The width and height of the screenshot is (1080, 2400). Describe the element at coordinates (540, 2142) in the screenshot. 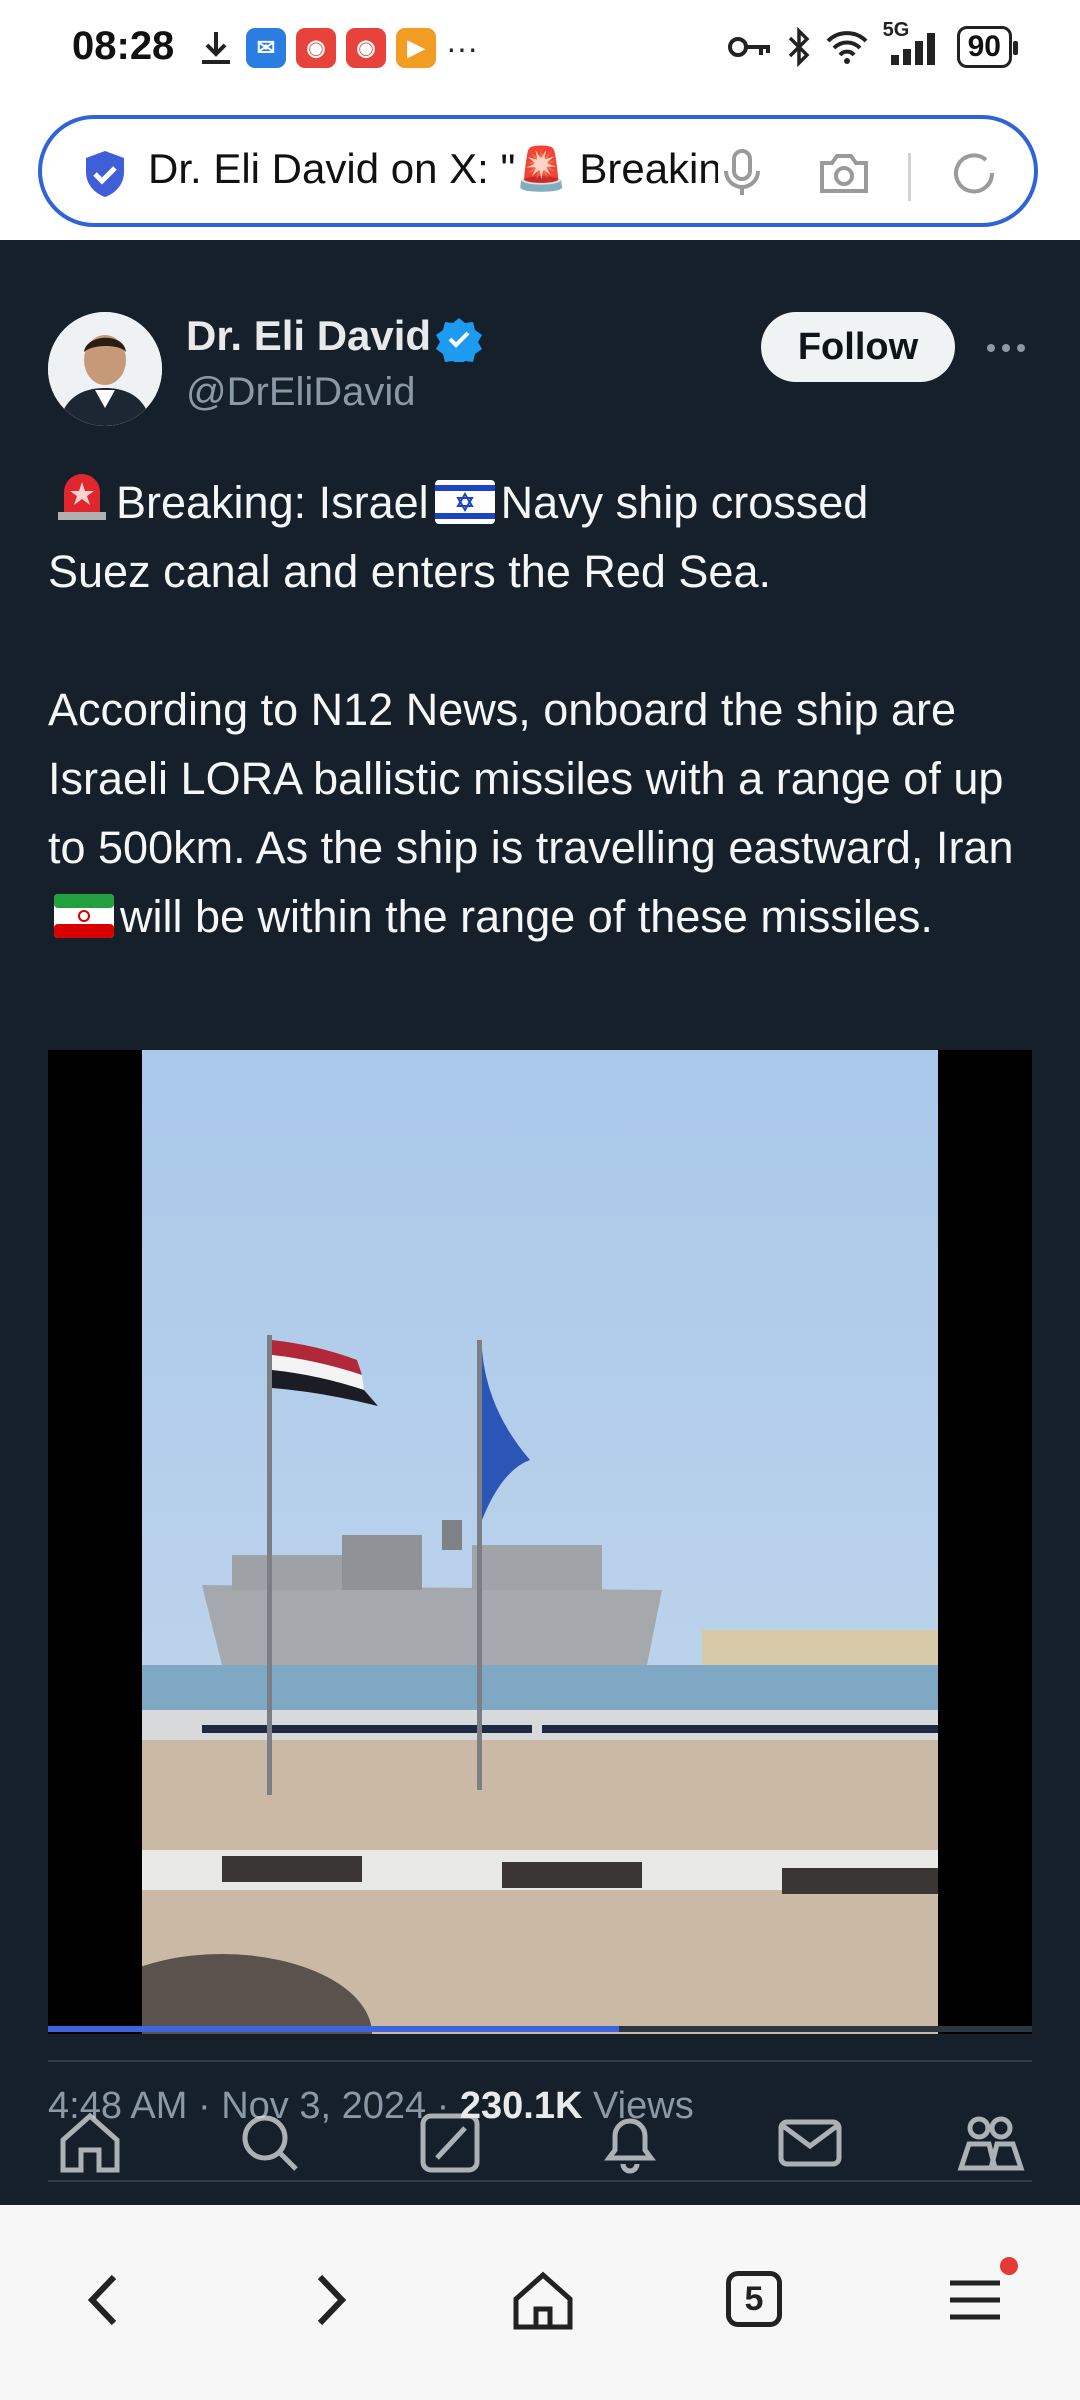

I see `app-bottom-nav` at that location.